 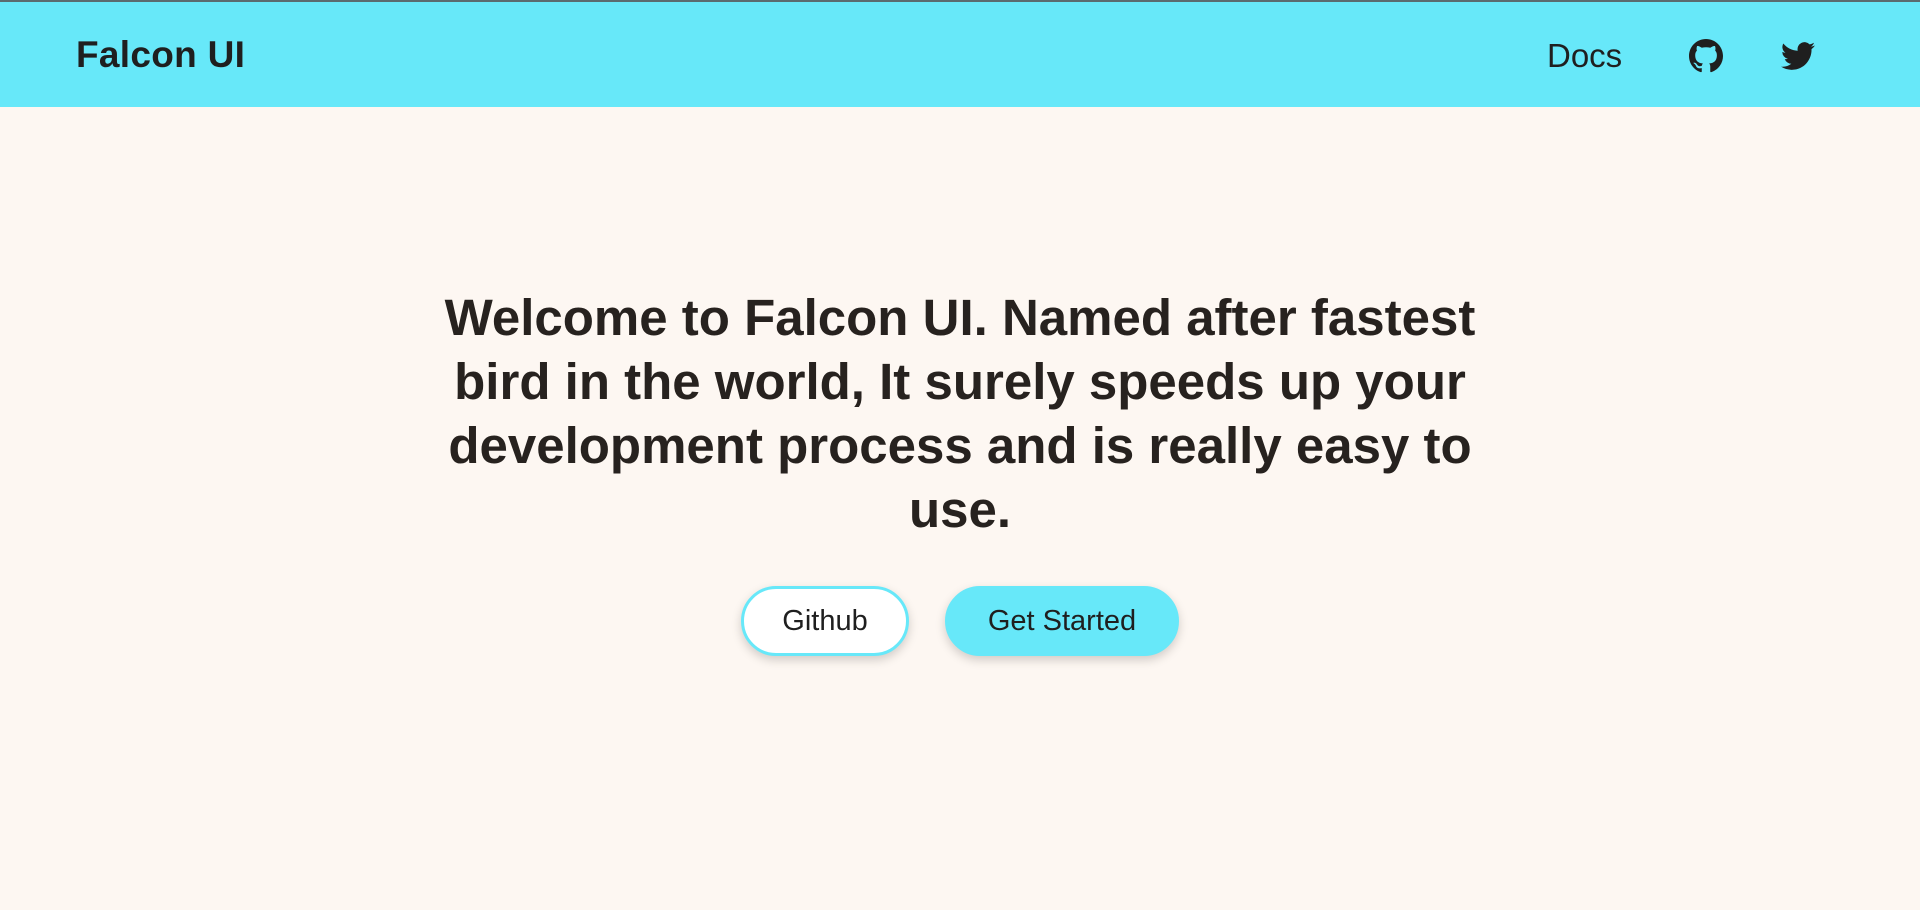 I want to click on hero-actions: Github Get Started, so click(x=960, y=622).